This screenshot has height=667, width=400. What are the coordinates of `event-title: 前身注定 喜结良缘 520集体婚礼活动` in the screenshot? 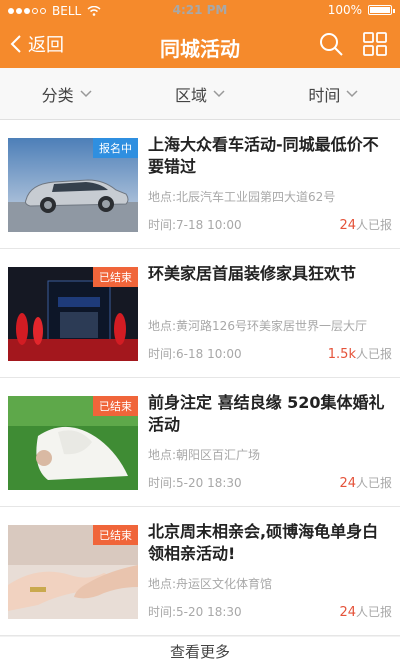 It's located at (266, 413).